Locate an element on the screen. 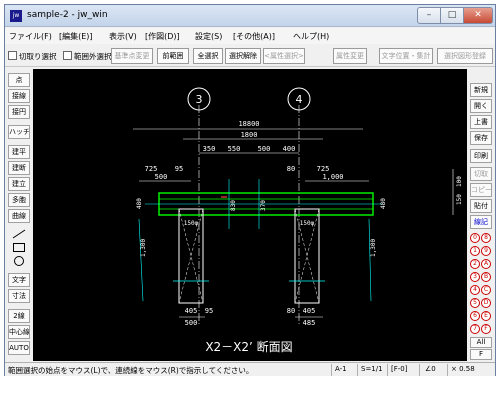  dim-95-left-bottom: 95 is located at coordinates (209, 311).